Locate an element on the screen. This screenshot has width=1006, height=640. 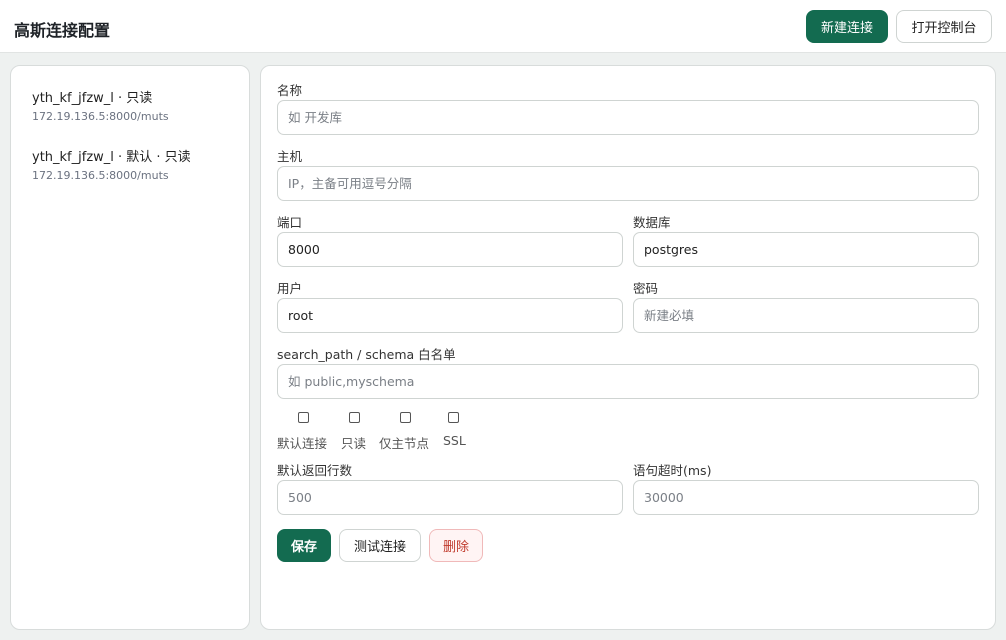
statement-timeout-label: 语句超时(ms) is located at coordinates (672, 470).